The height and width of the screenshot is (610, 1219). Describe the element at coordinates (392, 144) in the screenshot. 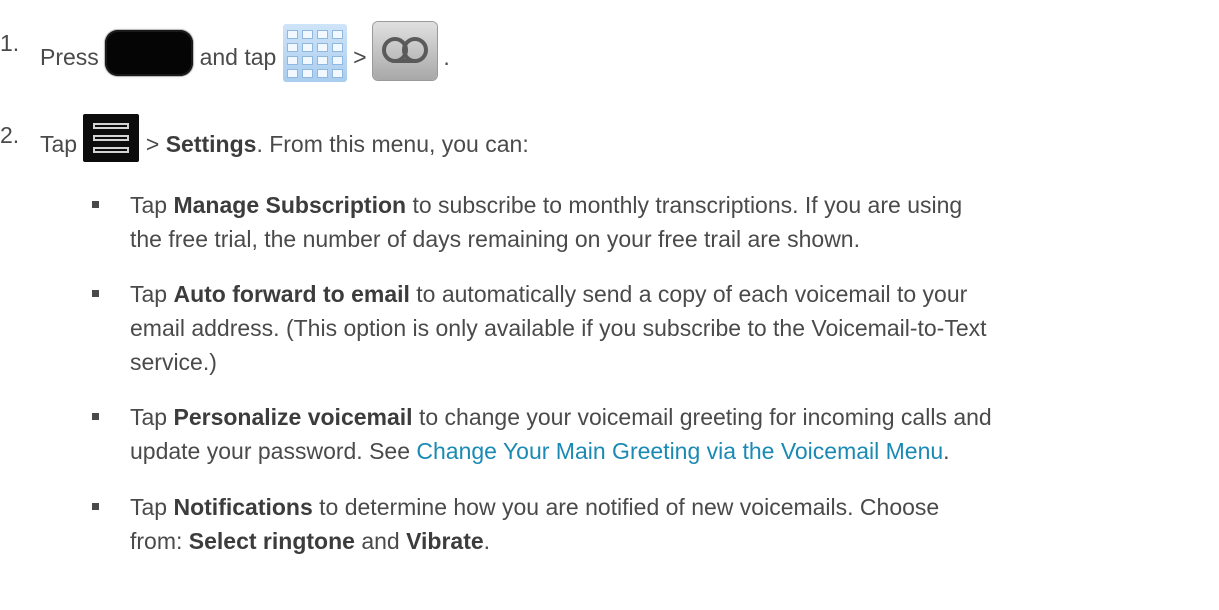

I see `step-2-rest: . From this menu, you can:` at that location.